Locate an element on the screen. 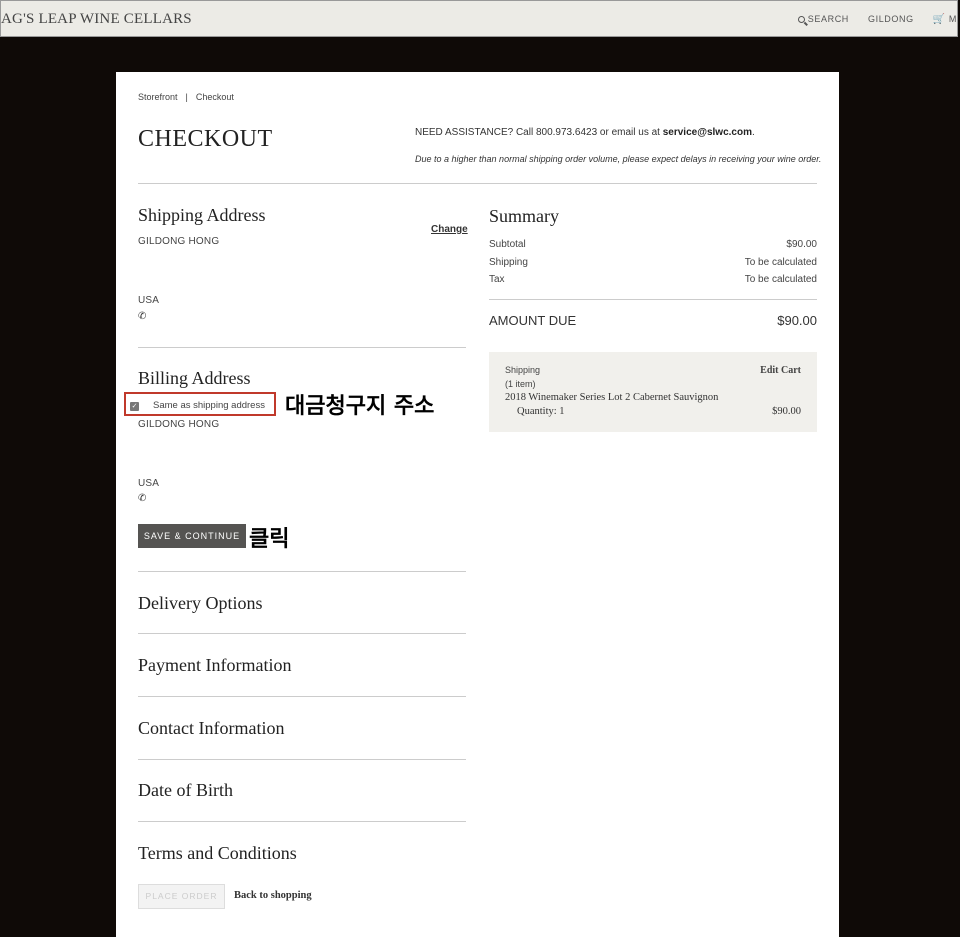 This screenshot has height=937, width=960. top-nav-links: SEARCH GILDONG 🛒 M is located at coordinates (869, 19).